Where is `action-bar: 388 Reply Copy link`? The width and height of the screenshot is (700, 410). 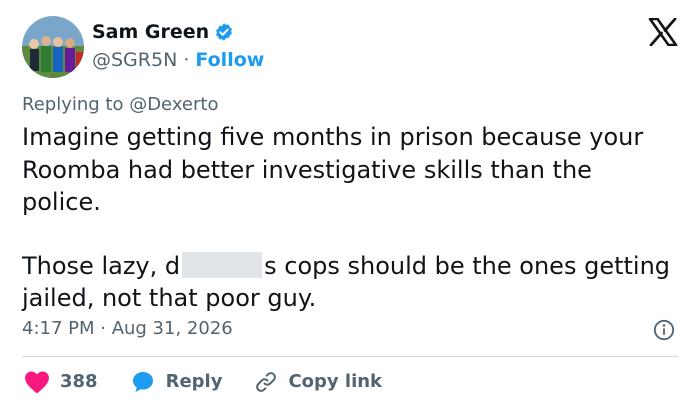
action-bar: 388 Reply Copy link is located at coordinates (219, 382).